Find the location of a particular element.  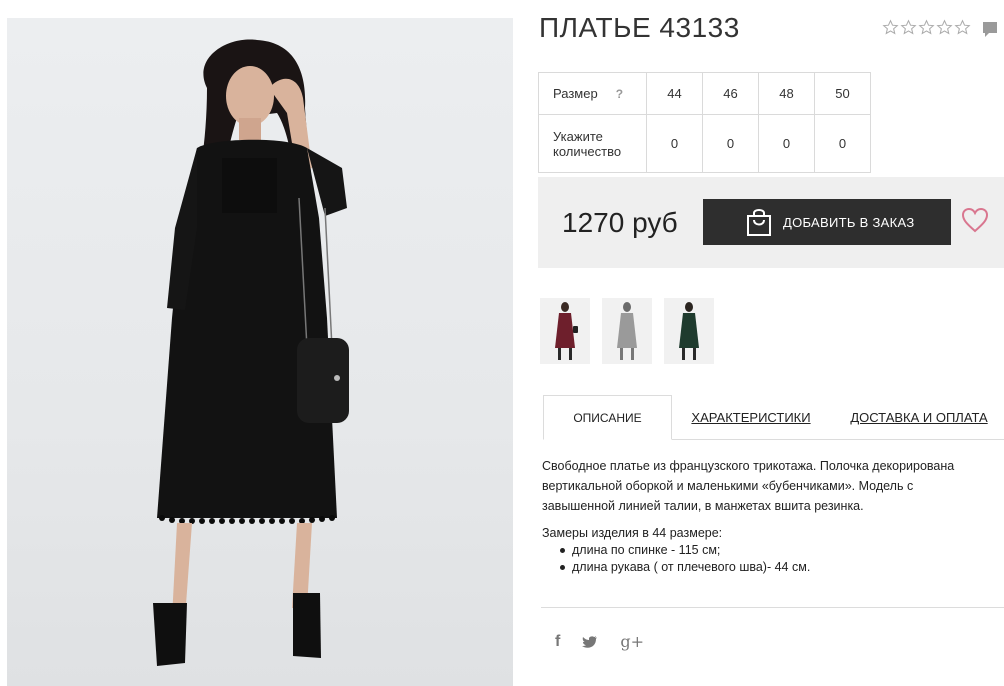

product-title: ПЛАТЬЕ 43133 is located at coordinates (639, 27).